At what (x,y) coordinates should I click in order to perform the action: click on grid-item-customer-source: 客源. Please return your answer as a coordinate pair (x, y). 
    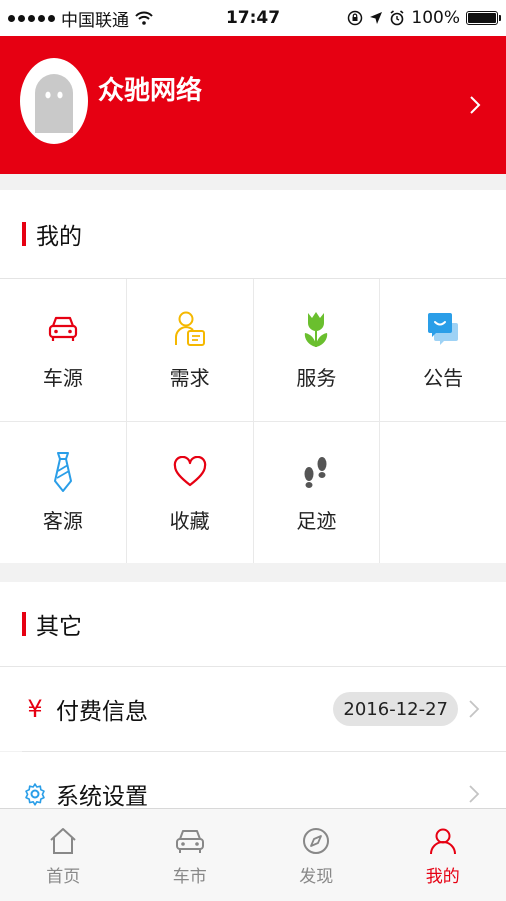
    Looking at the image, I should click on (63, 493).